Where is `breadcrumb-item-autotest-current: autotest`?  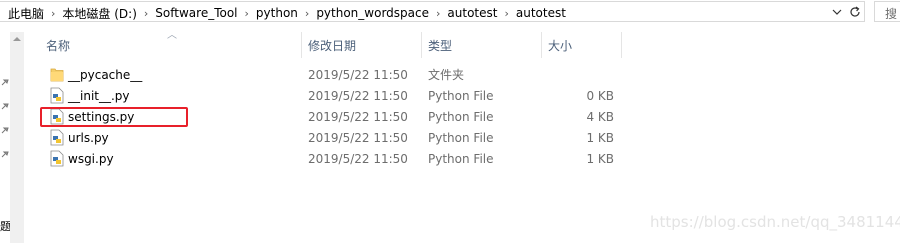
breadcrumb-item-autotest-current: autotest is located at coordinates (541, 13).